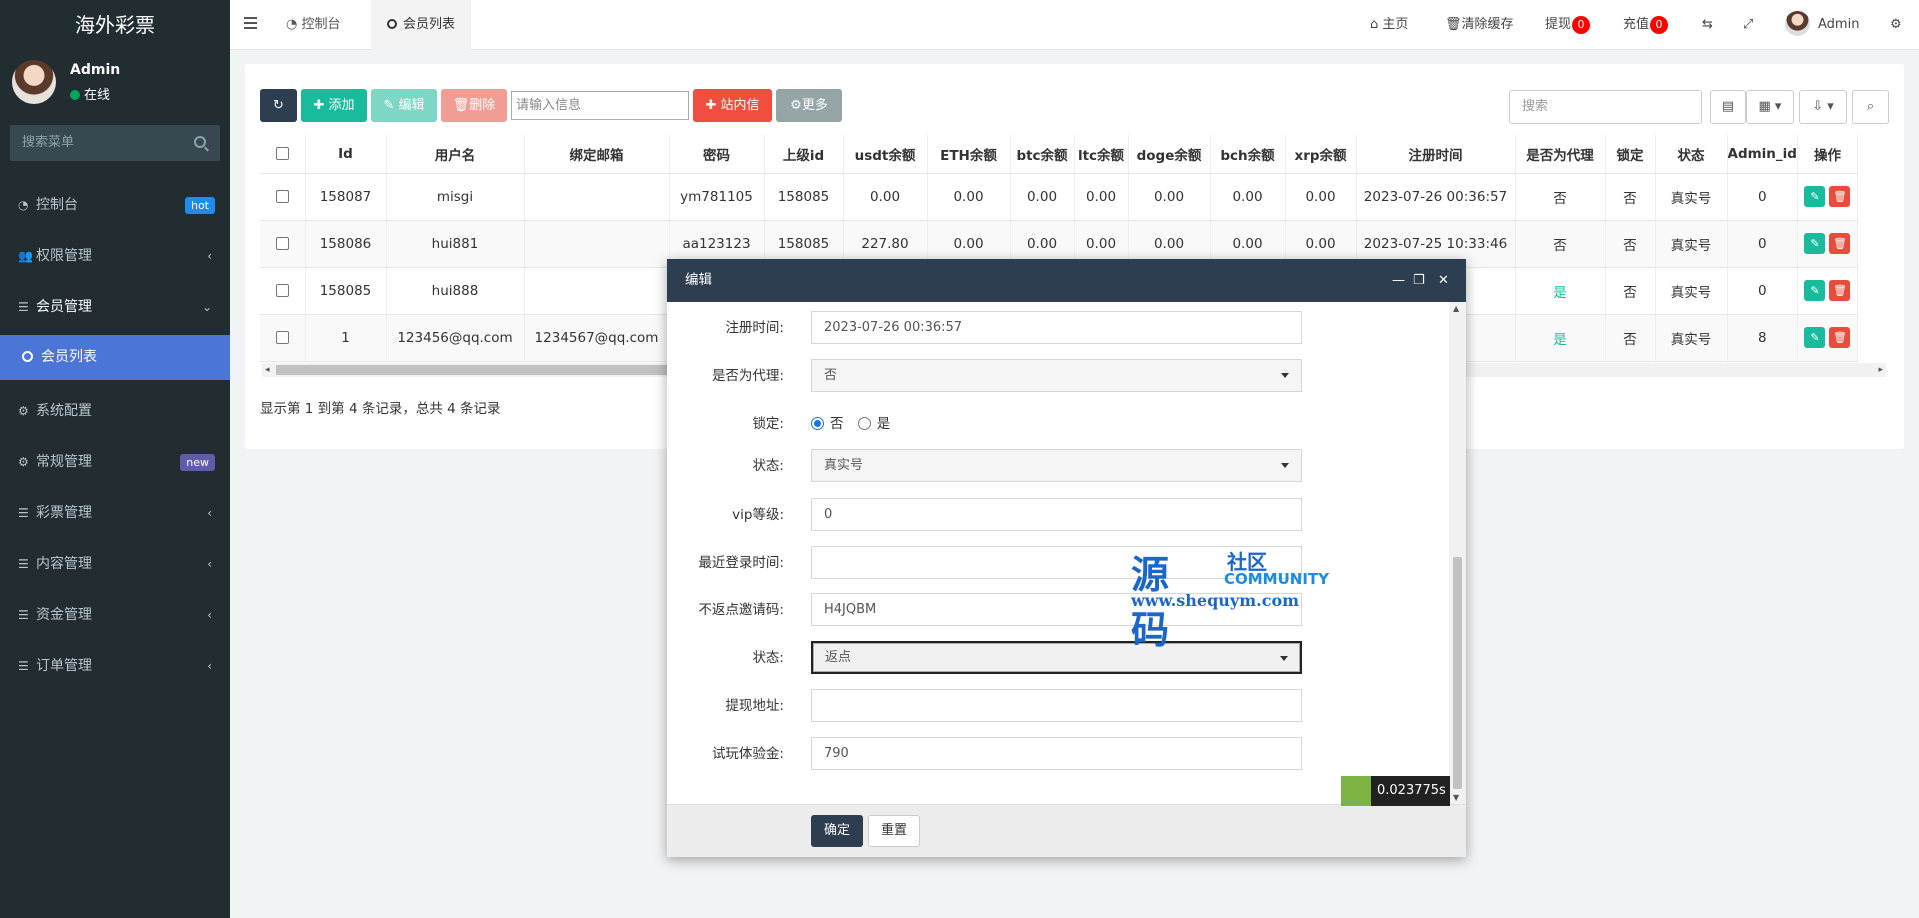 The height and width of the screenshot is (918, 1919). I want to click on column-header: 状态, so click(1691, 154).